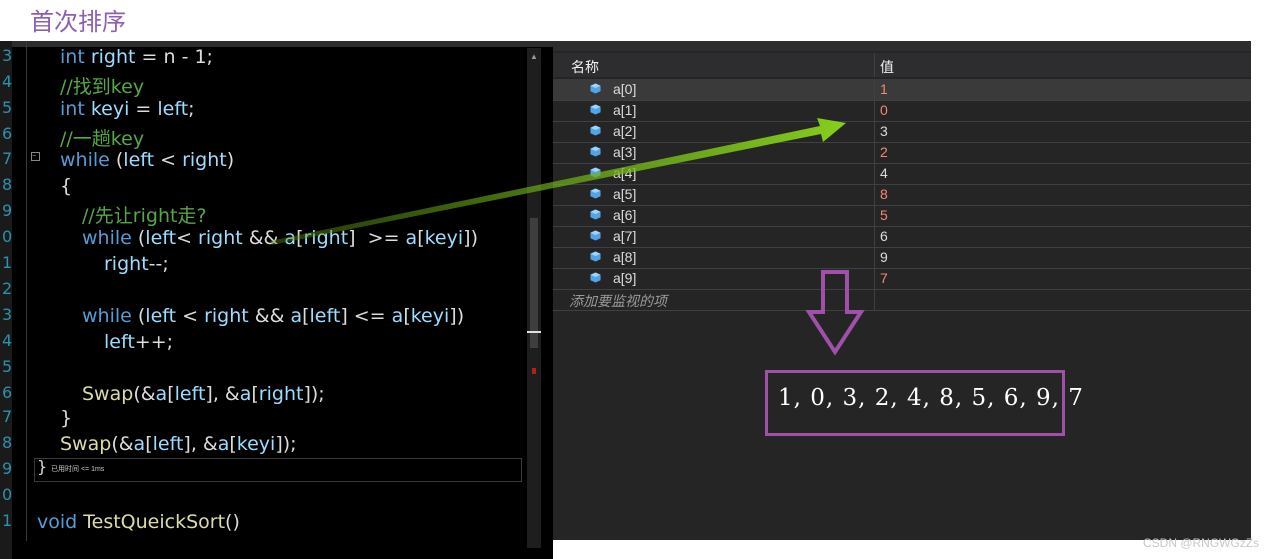 Image resolution: width=1277 pixels, height=559 pixels. What do you see at coordinates (1201, 543) in the screenshot?
I see `watermark: CSDN @RNGWGzZs` at bounding box center [1201, 543].